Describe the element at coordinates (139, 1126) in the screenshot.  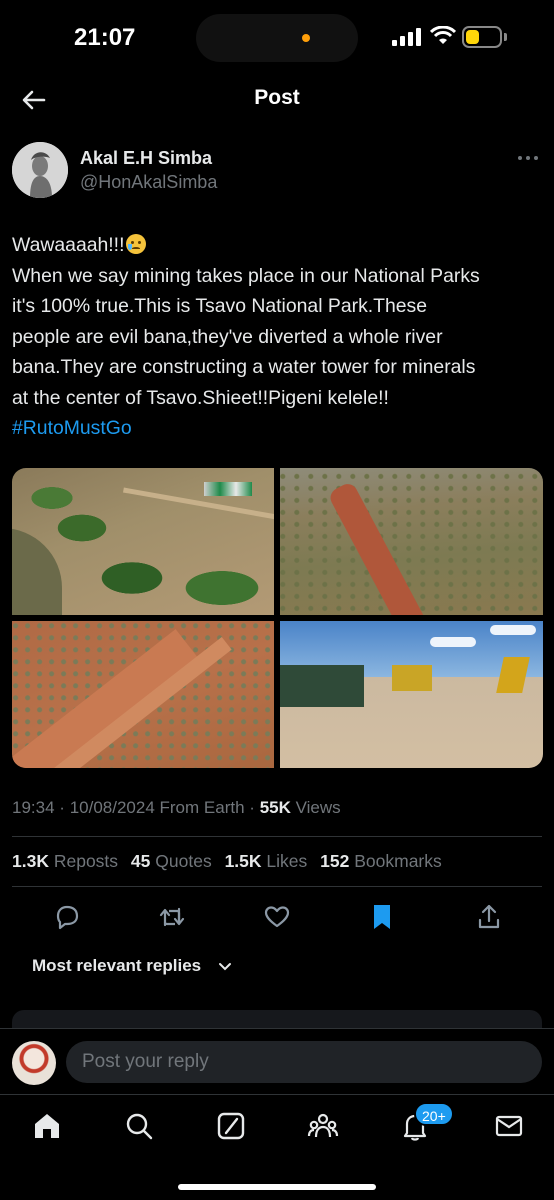
I see `search-icon` at that location.